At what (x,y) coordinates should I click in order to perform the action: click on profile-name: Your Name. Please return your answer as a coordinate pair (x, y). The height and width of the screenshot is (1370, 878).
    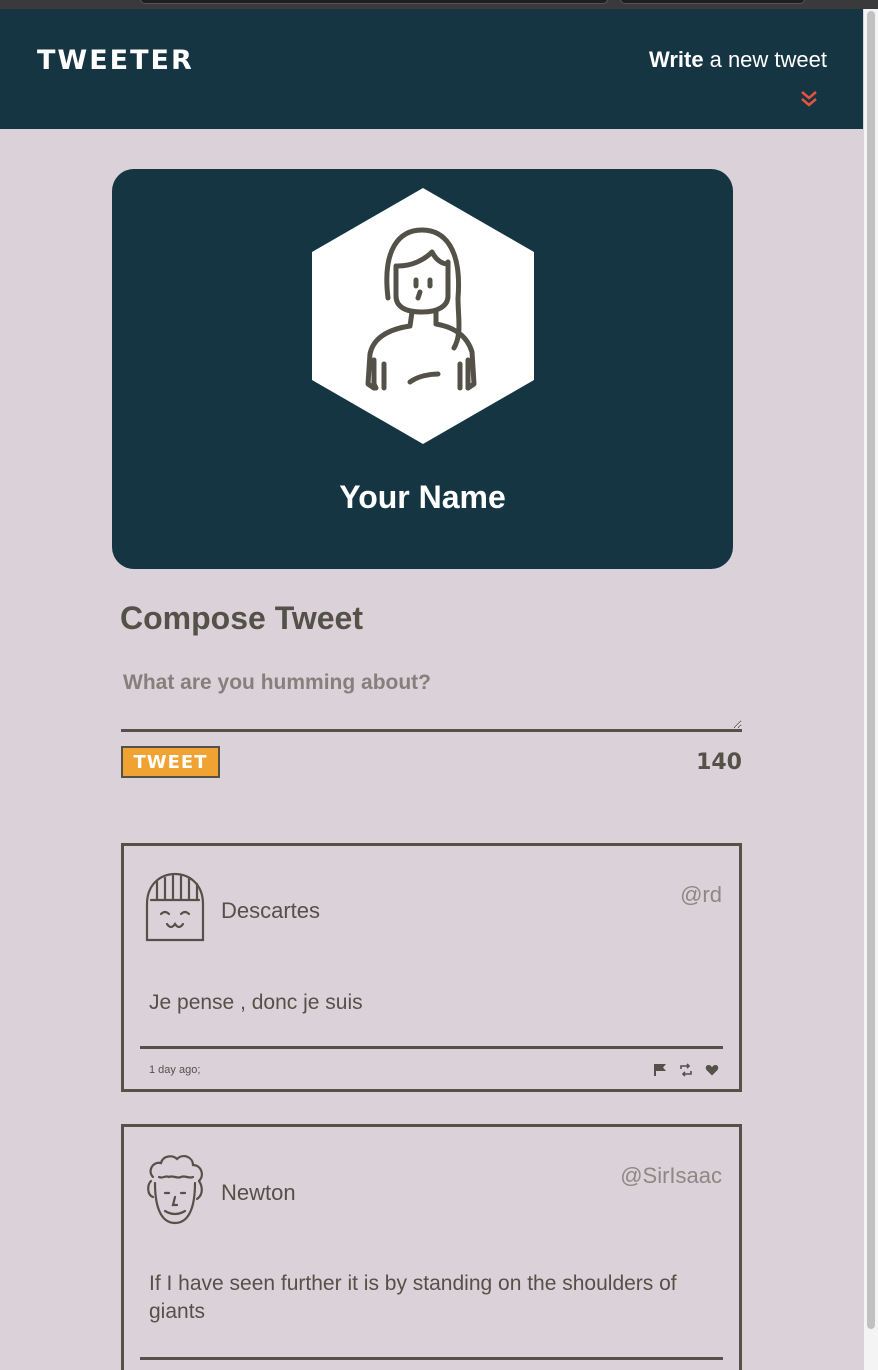
    Looking at the image, I should click on (422, 497).